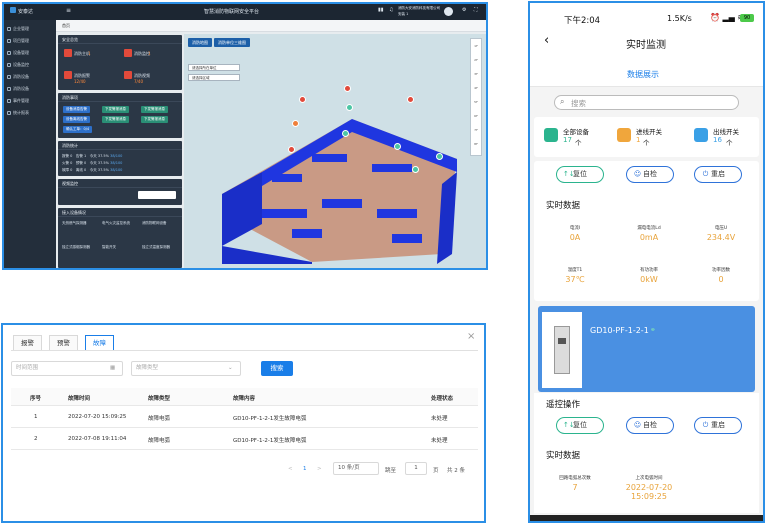 This screenshot has height=524, width=766. Describe the element at coordinates (624, 135) in the screenshot. I see `inlet-switch-icon` at that location.